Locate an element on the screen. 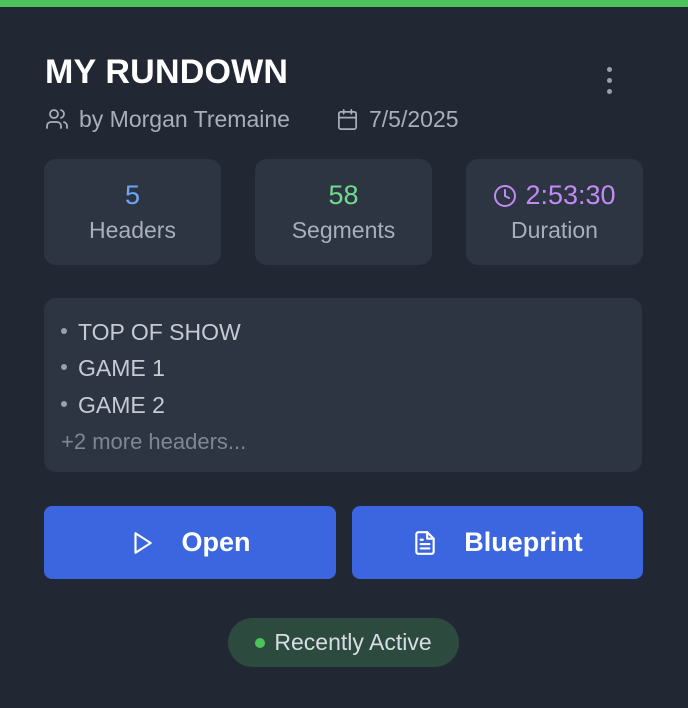 Image resolution: width=688 pixels, height=708 pixels. blueprint-button-label: Blueprint is located at coordinates (523, 542).